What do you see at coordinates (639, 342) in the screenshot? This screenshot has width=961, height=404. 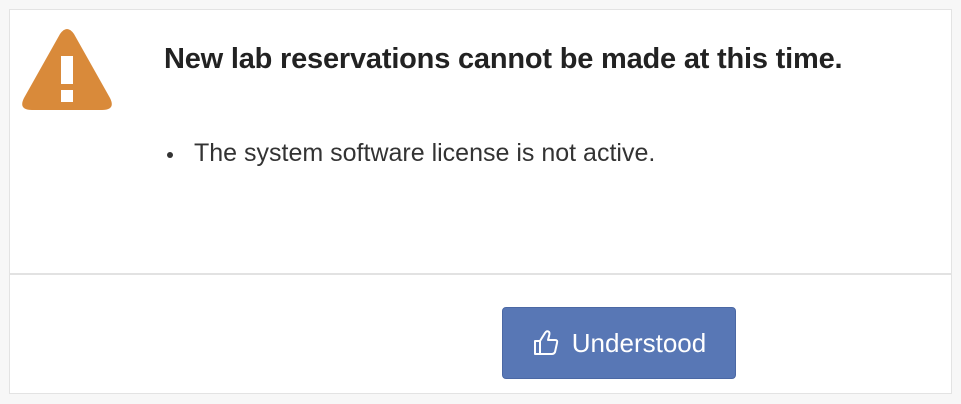 I see `understood-button-label: Understood` at bounding box center [639, 342].